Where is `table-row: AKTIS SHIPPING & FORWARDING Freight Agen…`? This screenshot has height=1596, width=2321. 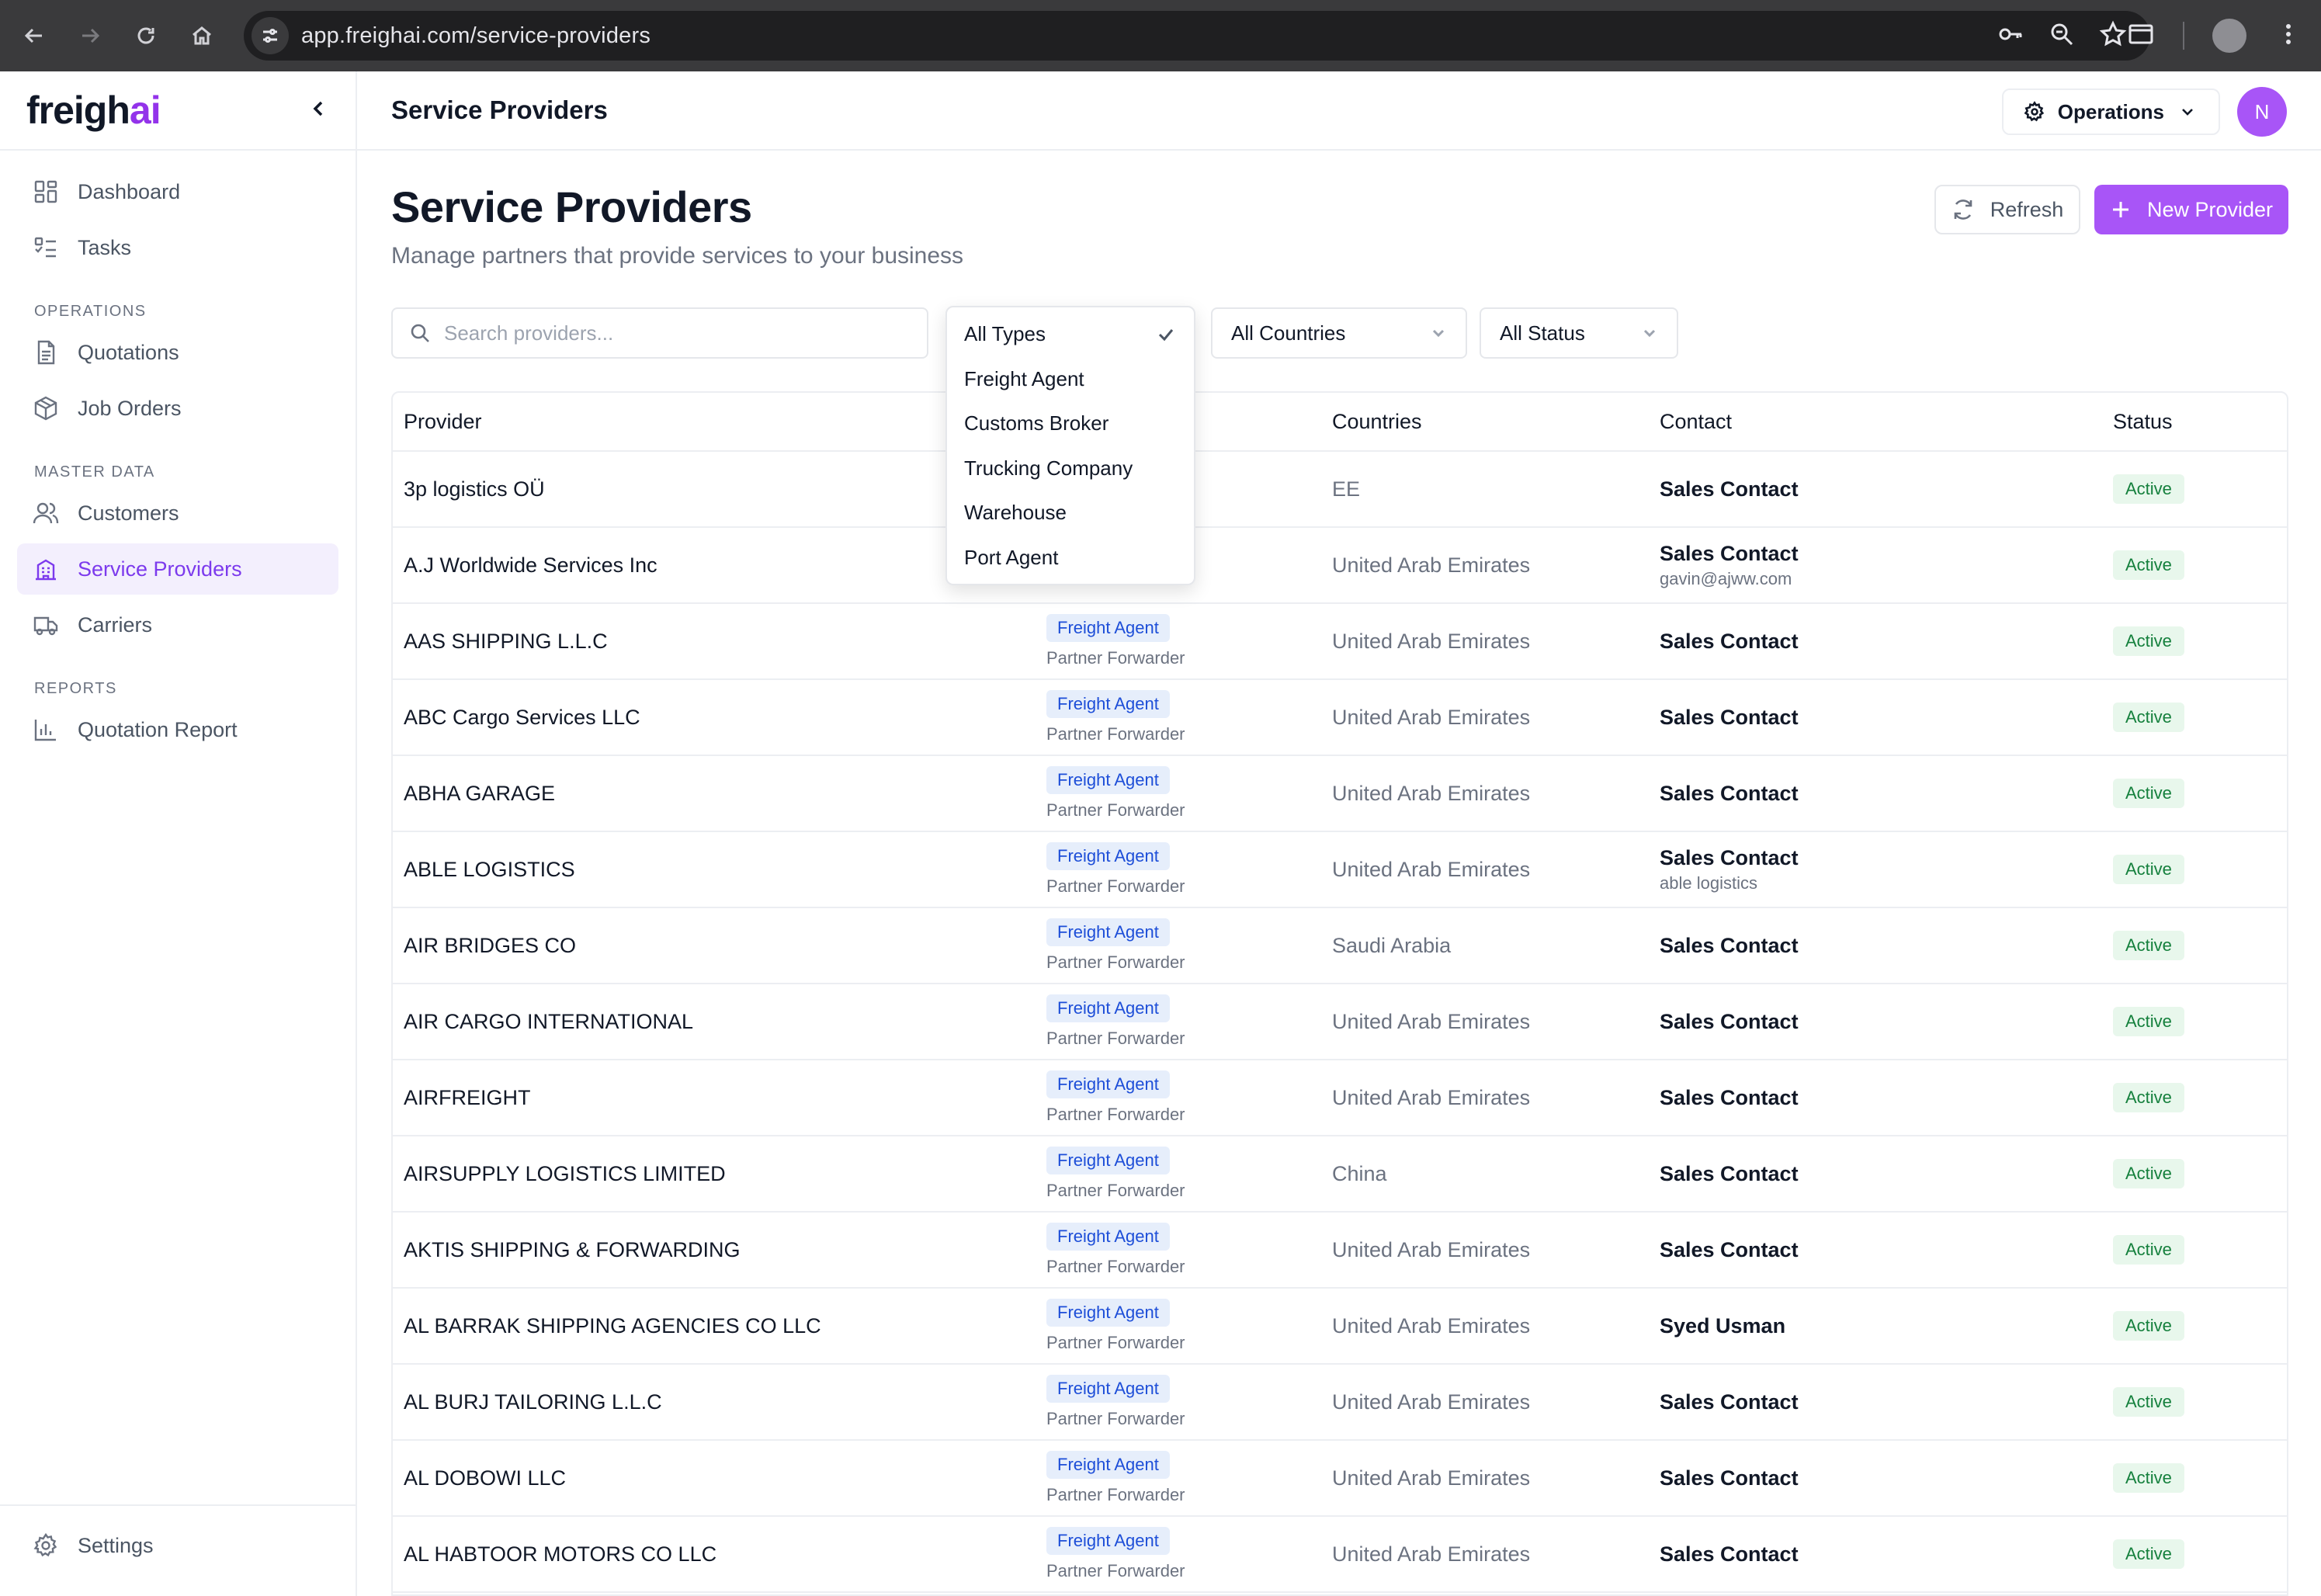
table-row: AKTIS SHIPPING & FORWARDING Freight Agen… is located at coordinates (1340, 1251).